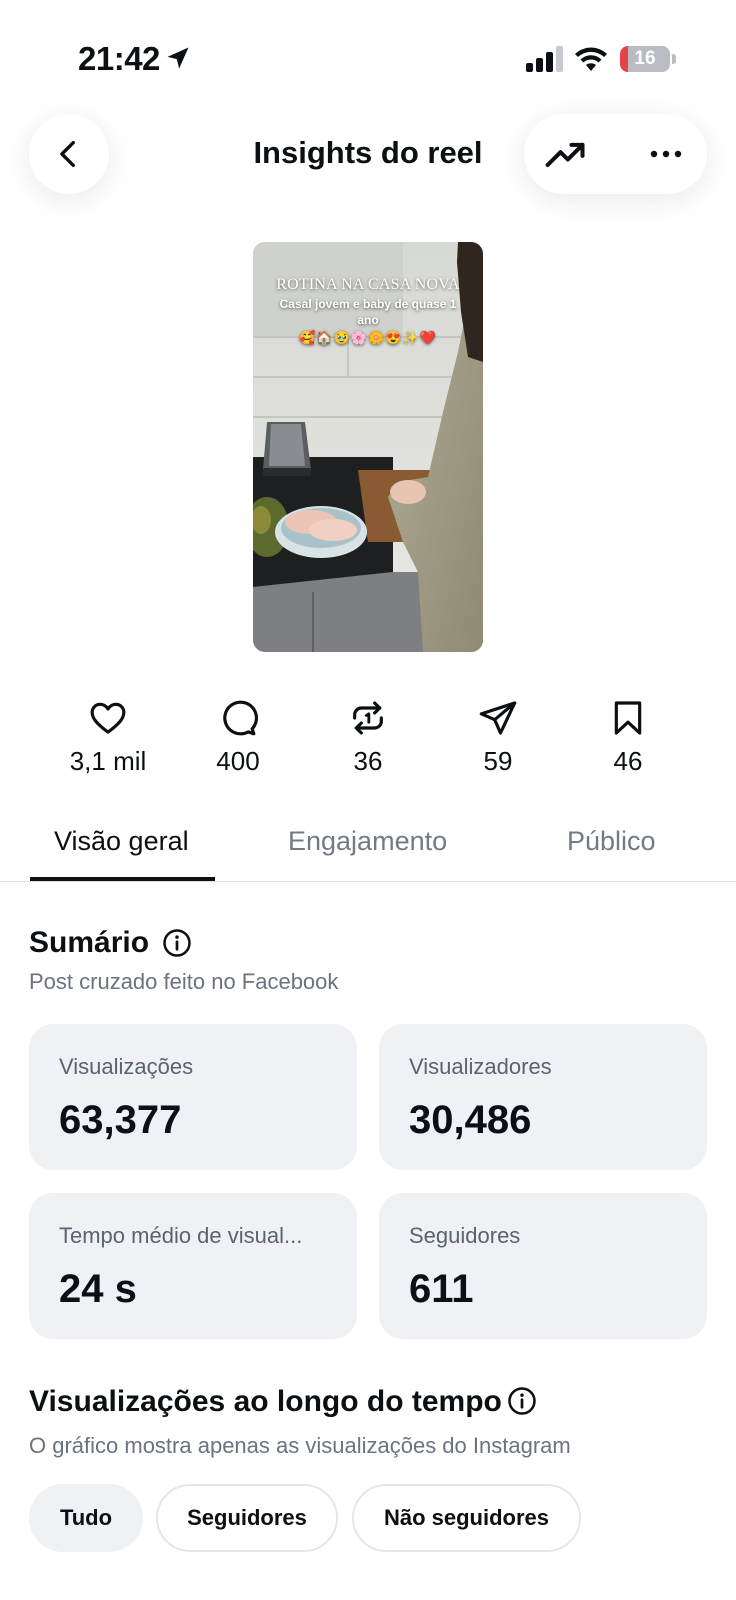 This screenshot has height=1600, width=736. What do you see at coordinates (368, 737) in the screenshot?
I see `stat-reposts: 36` at bounding box center [368, 737].